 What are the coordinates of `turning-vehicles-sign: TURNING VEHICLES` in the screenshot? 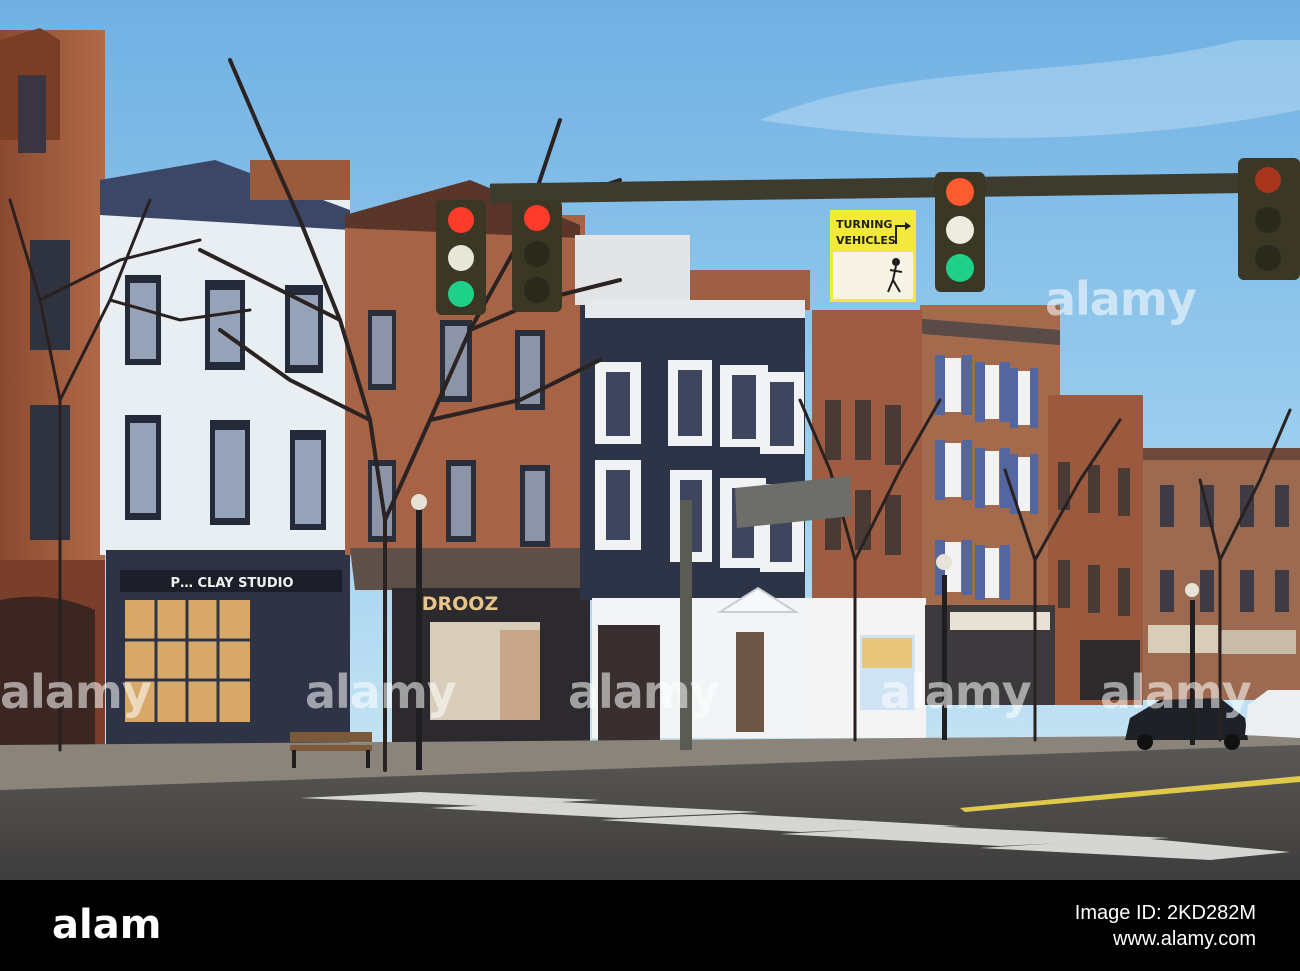 It's located at (873, 256).